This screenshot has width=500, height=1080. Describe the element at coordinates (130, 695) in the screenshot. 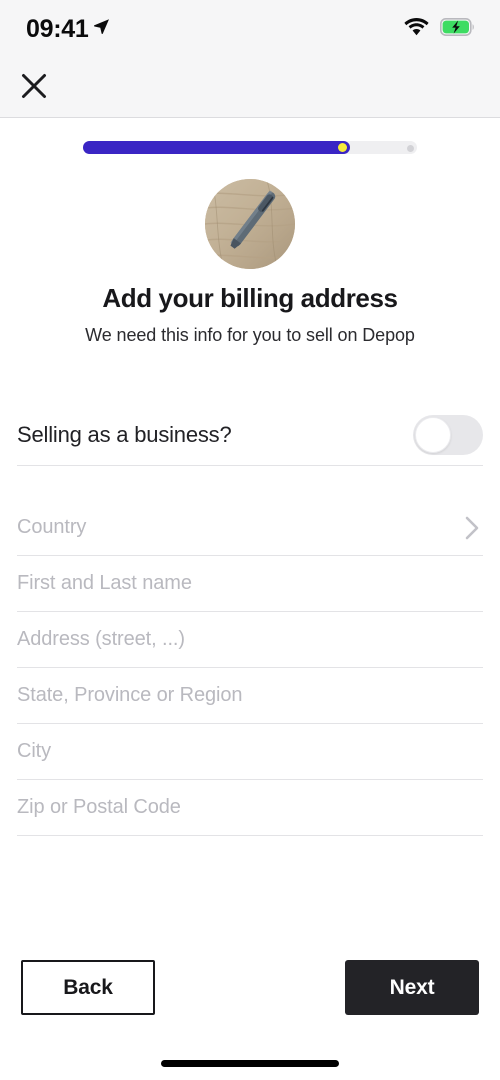

I see `state-field-placeholder: State, Province or Region` at that location.